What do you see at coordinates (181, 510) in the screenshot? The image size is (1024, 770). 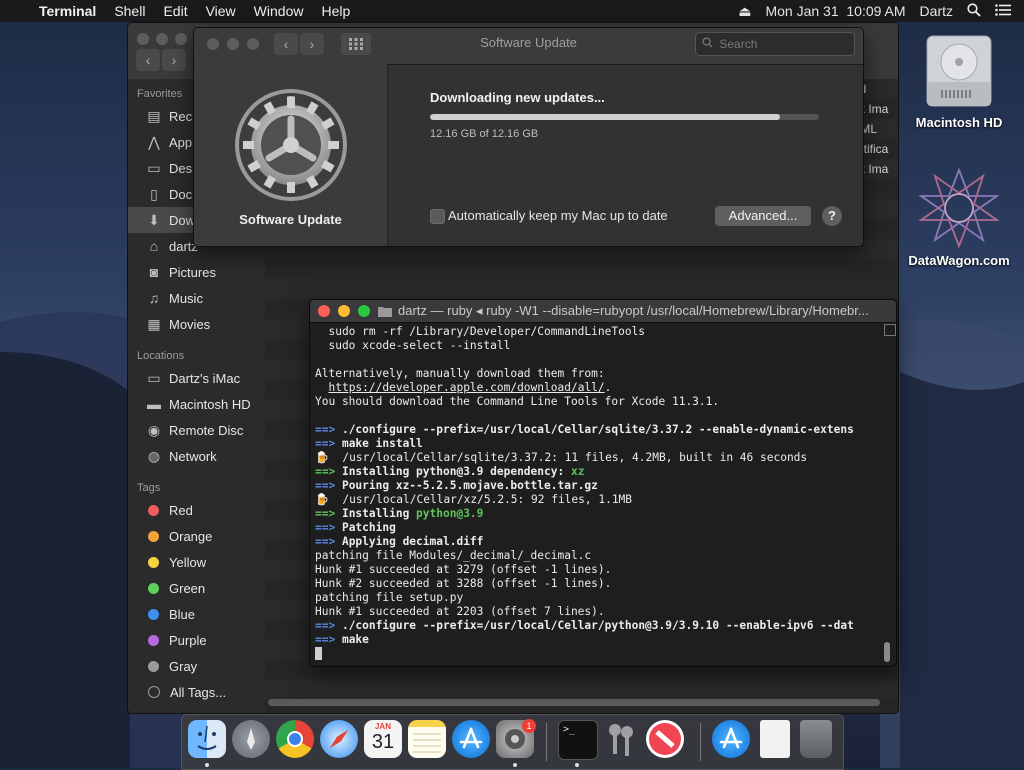 I see `sidebar-item-label: Red` at bounding box center [181, 510].